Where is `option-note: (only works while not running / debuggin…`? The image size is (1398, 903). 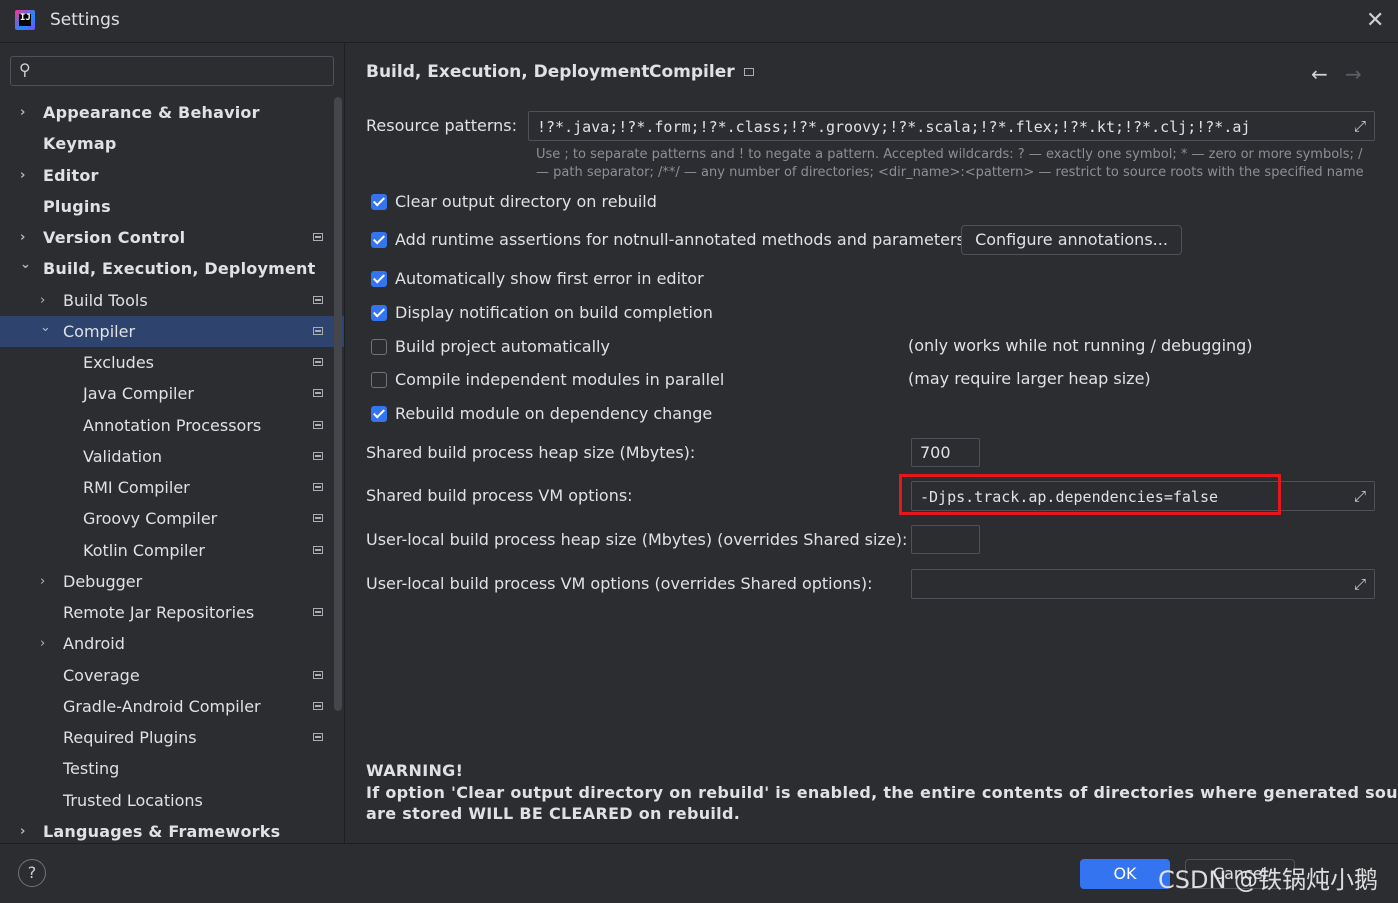 option-note: (only works while not running / debuggin… is located at coordinates (1080, 345).